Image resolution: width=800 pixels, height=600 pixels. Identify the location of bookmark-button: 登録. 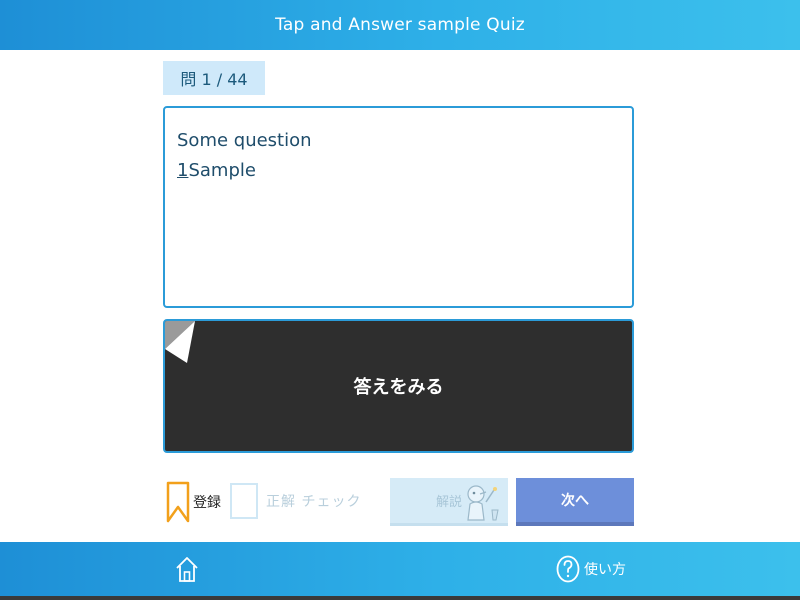
(193, 502).